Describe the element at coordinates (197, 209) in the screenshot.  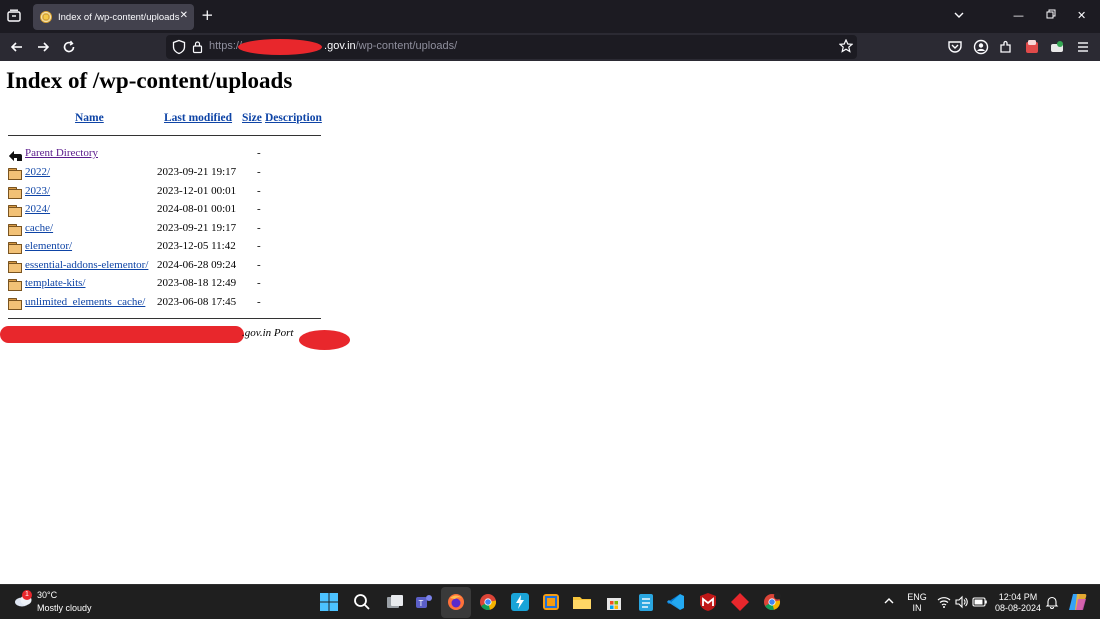
I see `last-modified: 2024-08-01 00:01` at that location.